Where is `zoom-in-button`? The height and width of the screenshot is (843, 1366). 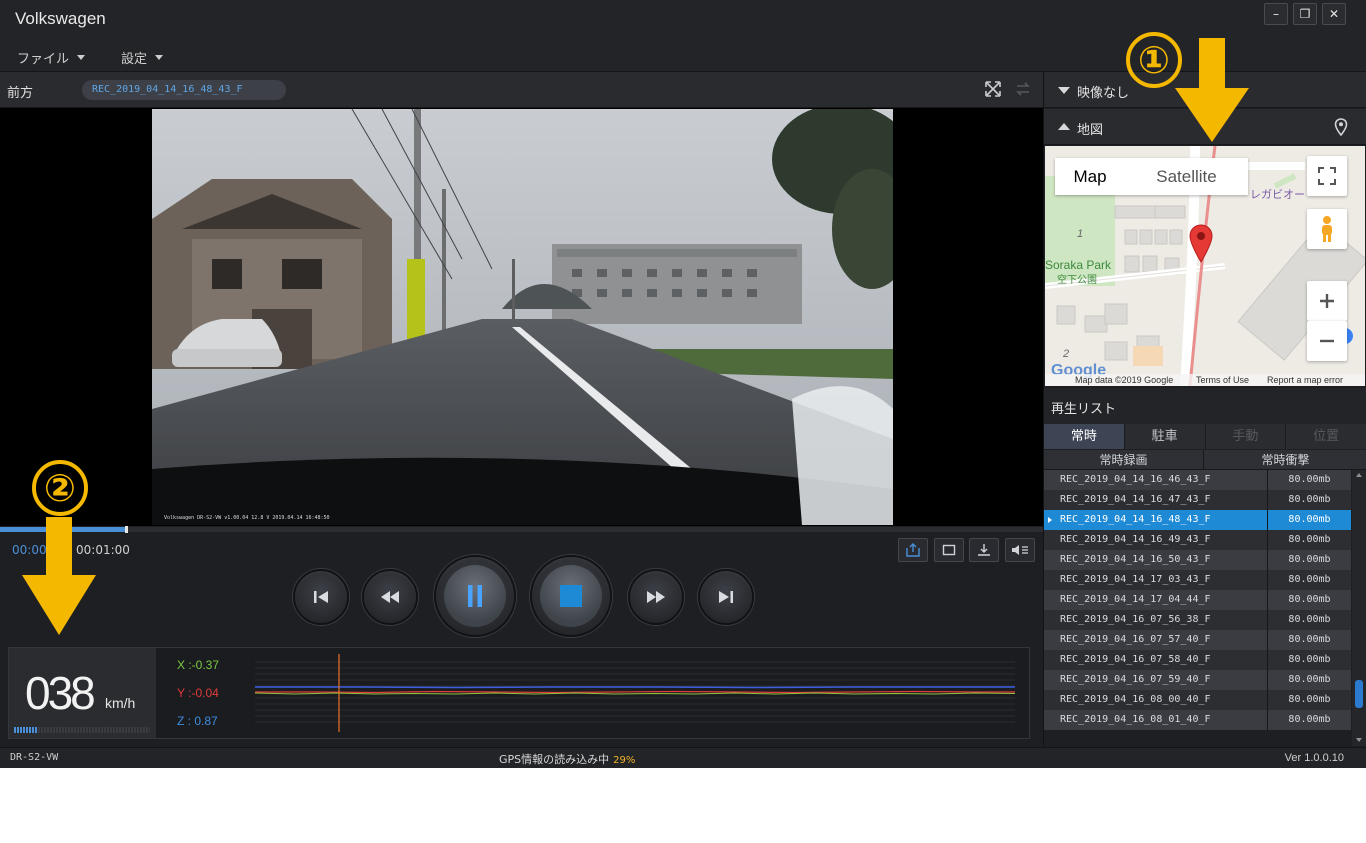 zoom-in-button is located at coordinates (1327, 301).